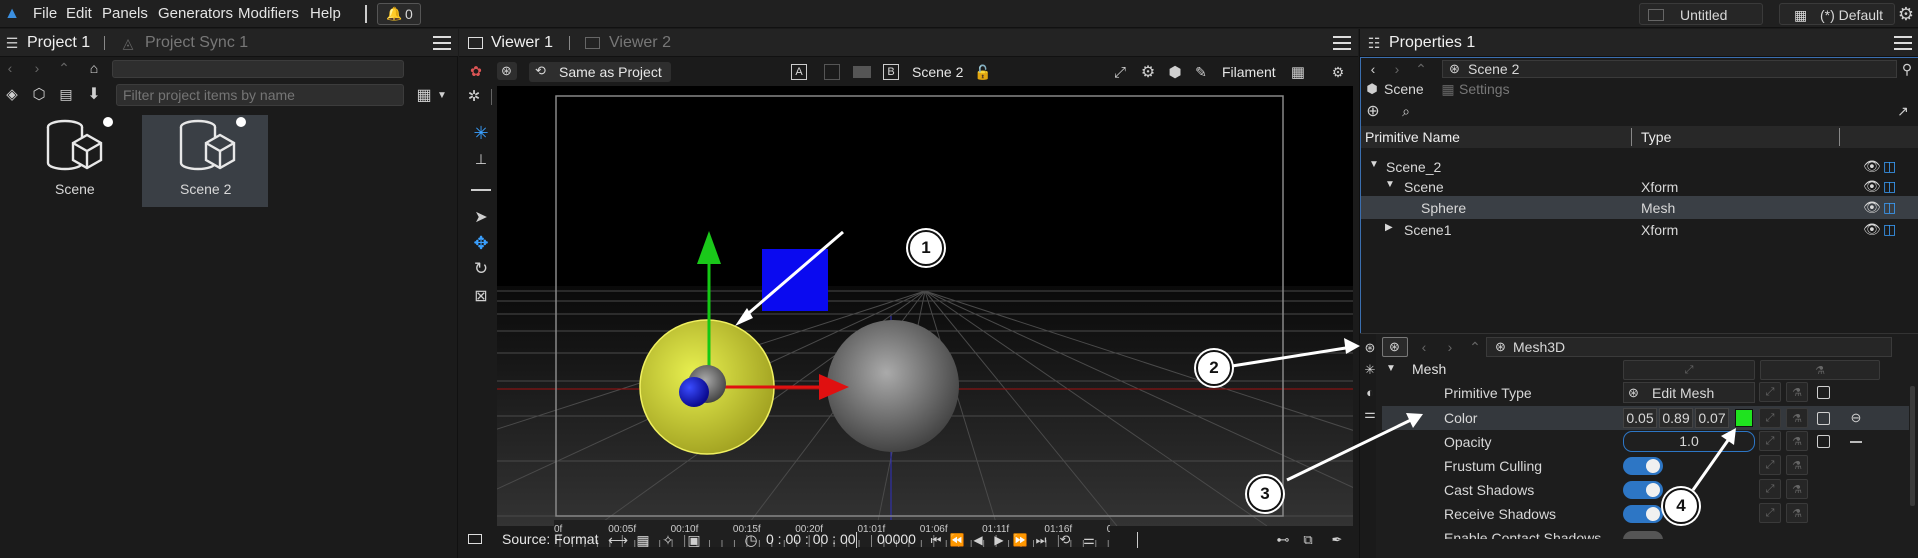 Image resolution: width=1918 pixels, height=558 pixels. I want to click on notifications-button: 🔔 0, so click(399, 14).